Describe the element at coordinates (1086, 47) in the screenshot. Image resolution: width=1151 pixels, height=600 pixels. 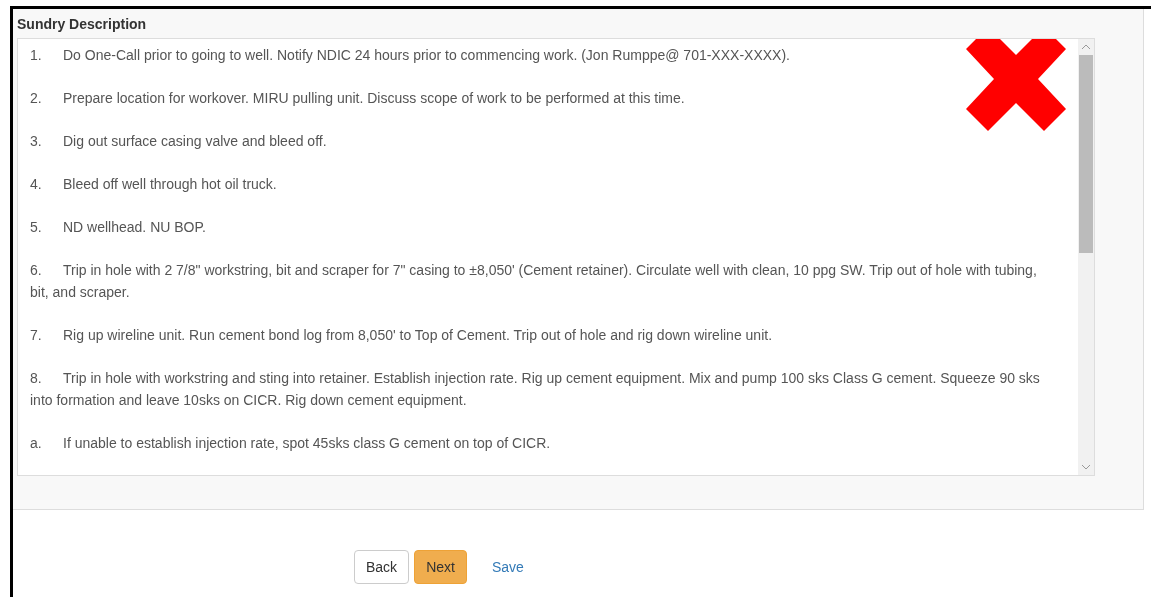
I see `scroll-up-icon` at that location.